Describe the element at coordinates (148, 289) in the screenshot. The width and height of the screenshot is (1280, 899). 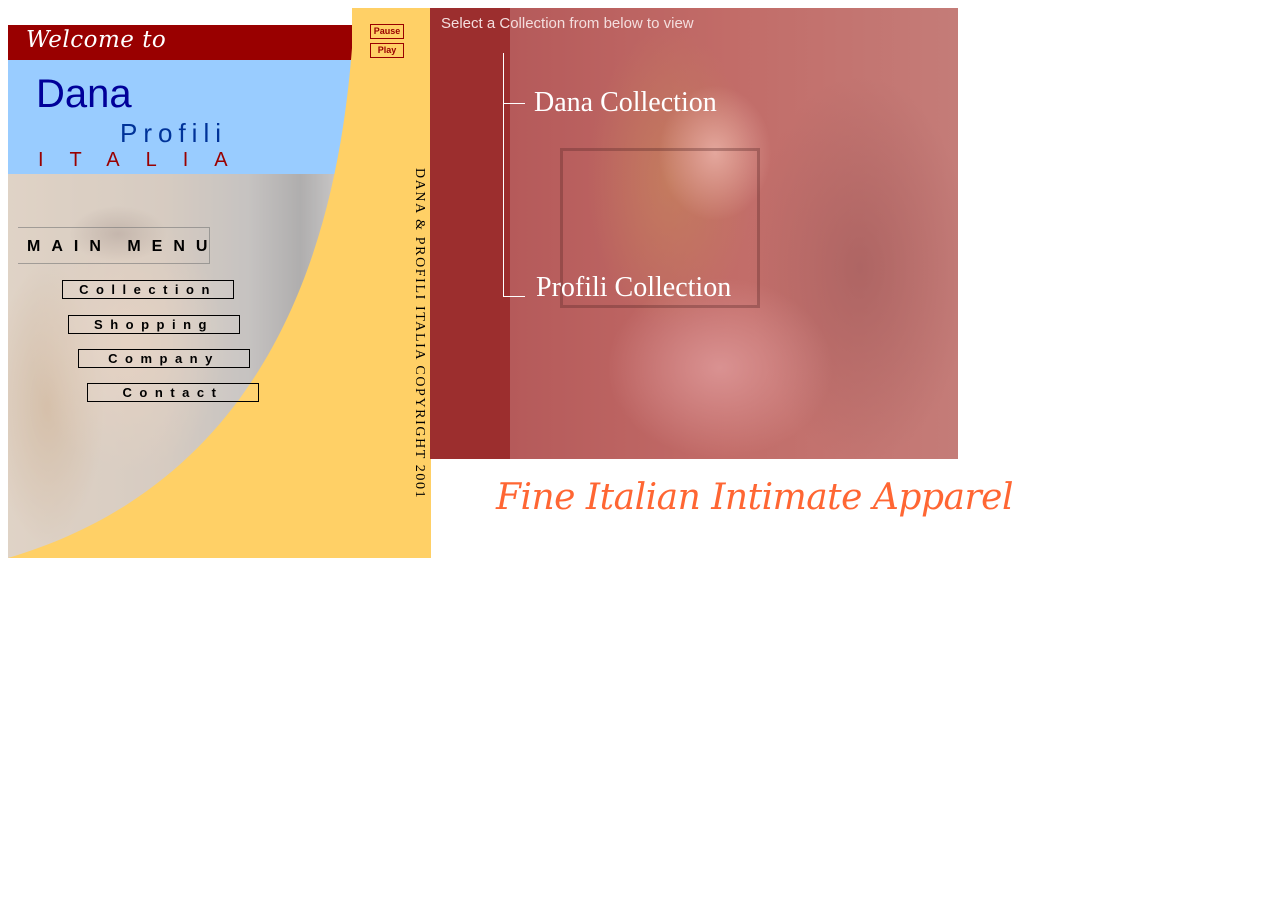
I see `menu-collection-button: Collection` at that location.